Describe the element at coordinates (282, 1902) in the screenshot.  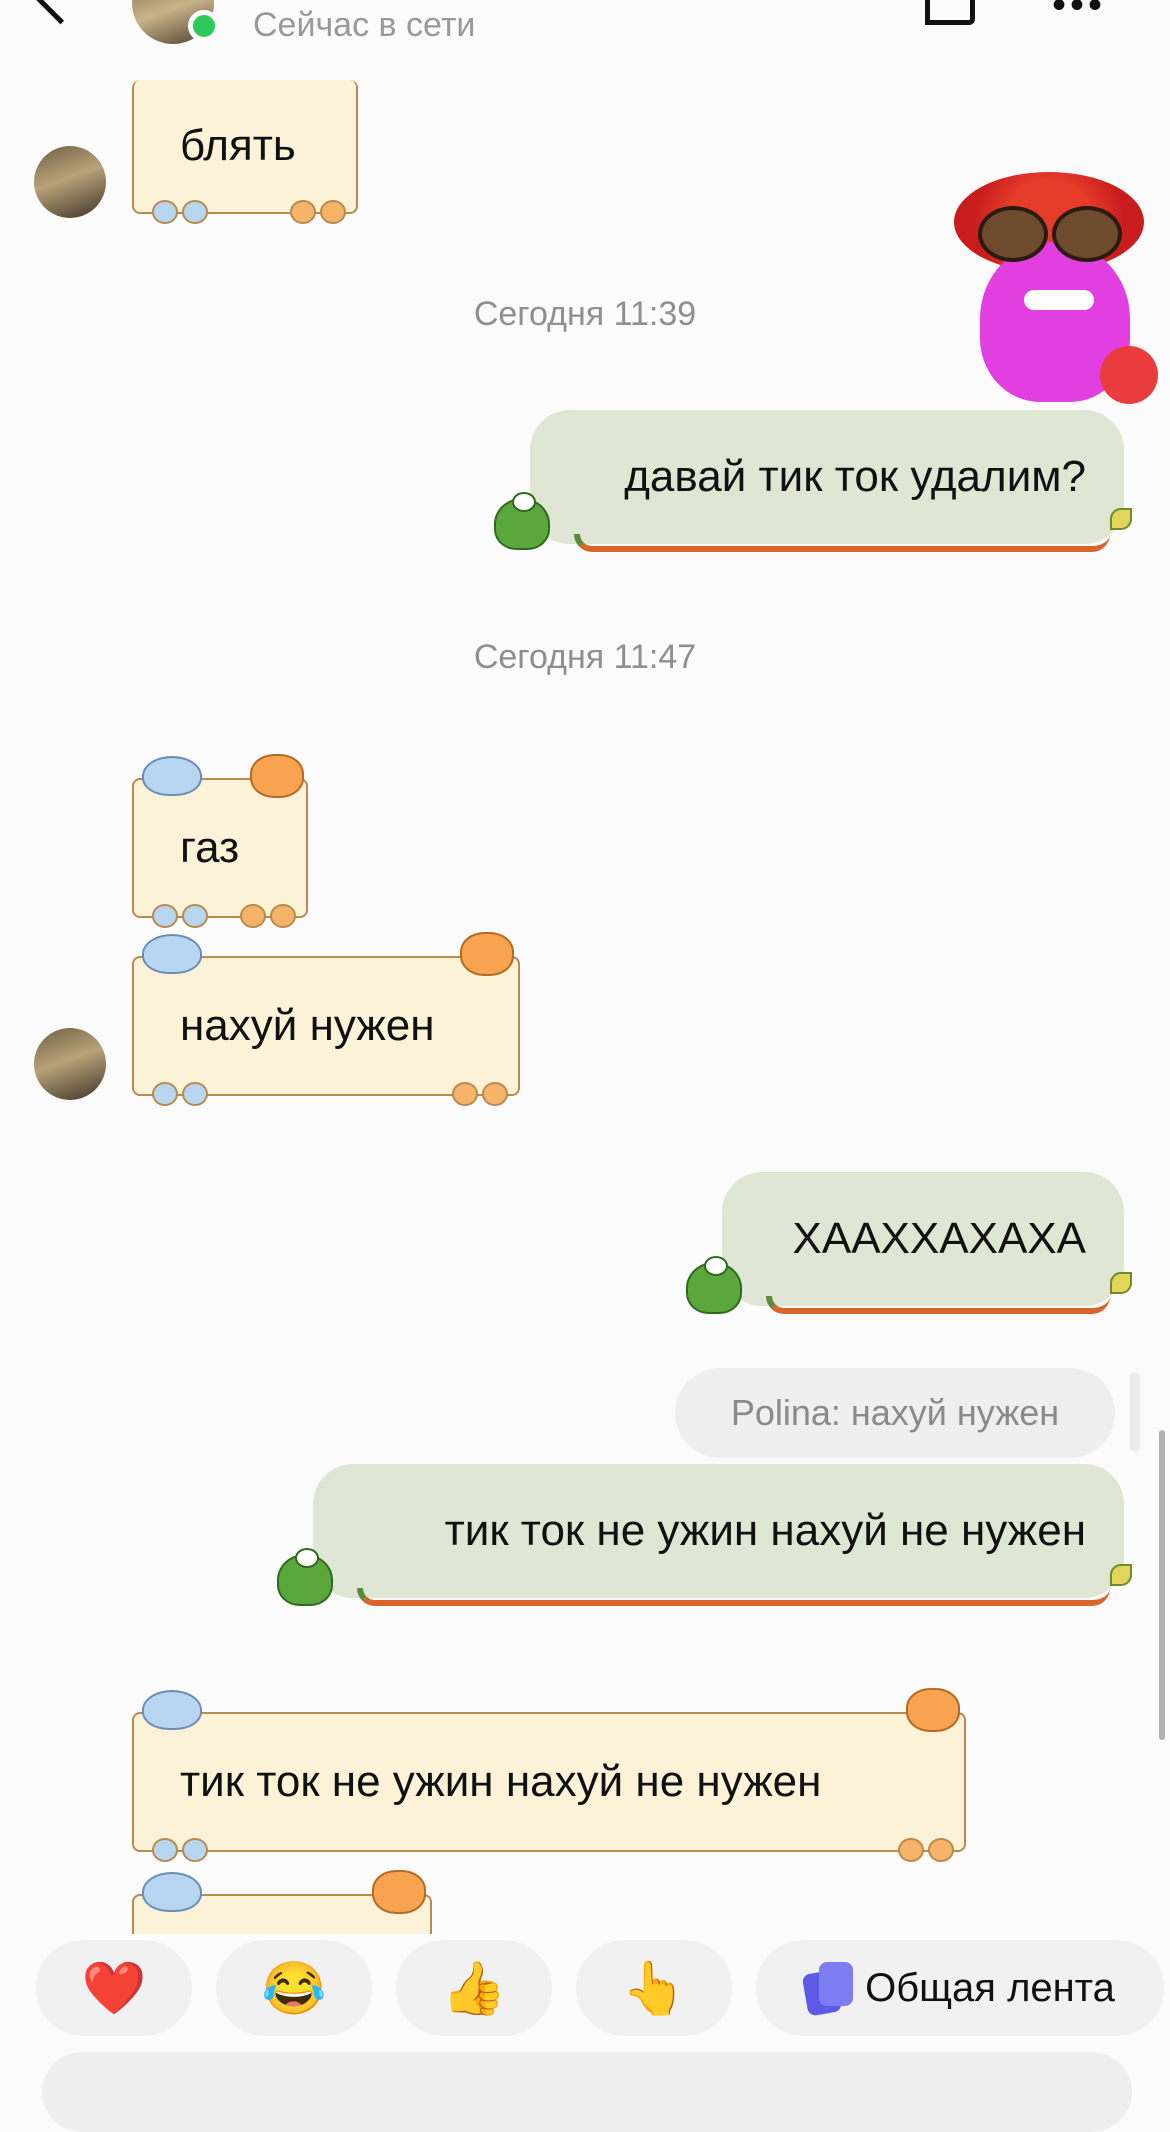
I see `incoming-message-partial` at that location.